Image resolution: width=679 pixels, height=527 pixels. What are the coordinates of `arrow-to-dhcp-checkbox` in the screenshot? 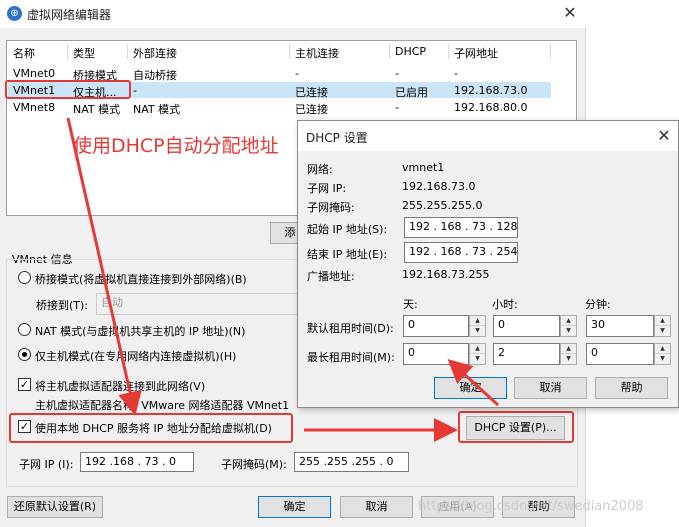 It's located at (104, 266).